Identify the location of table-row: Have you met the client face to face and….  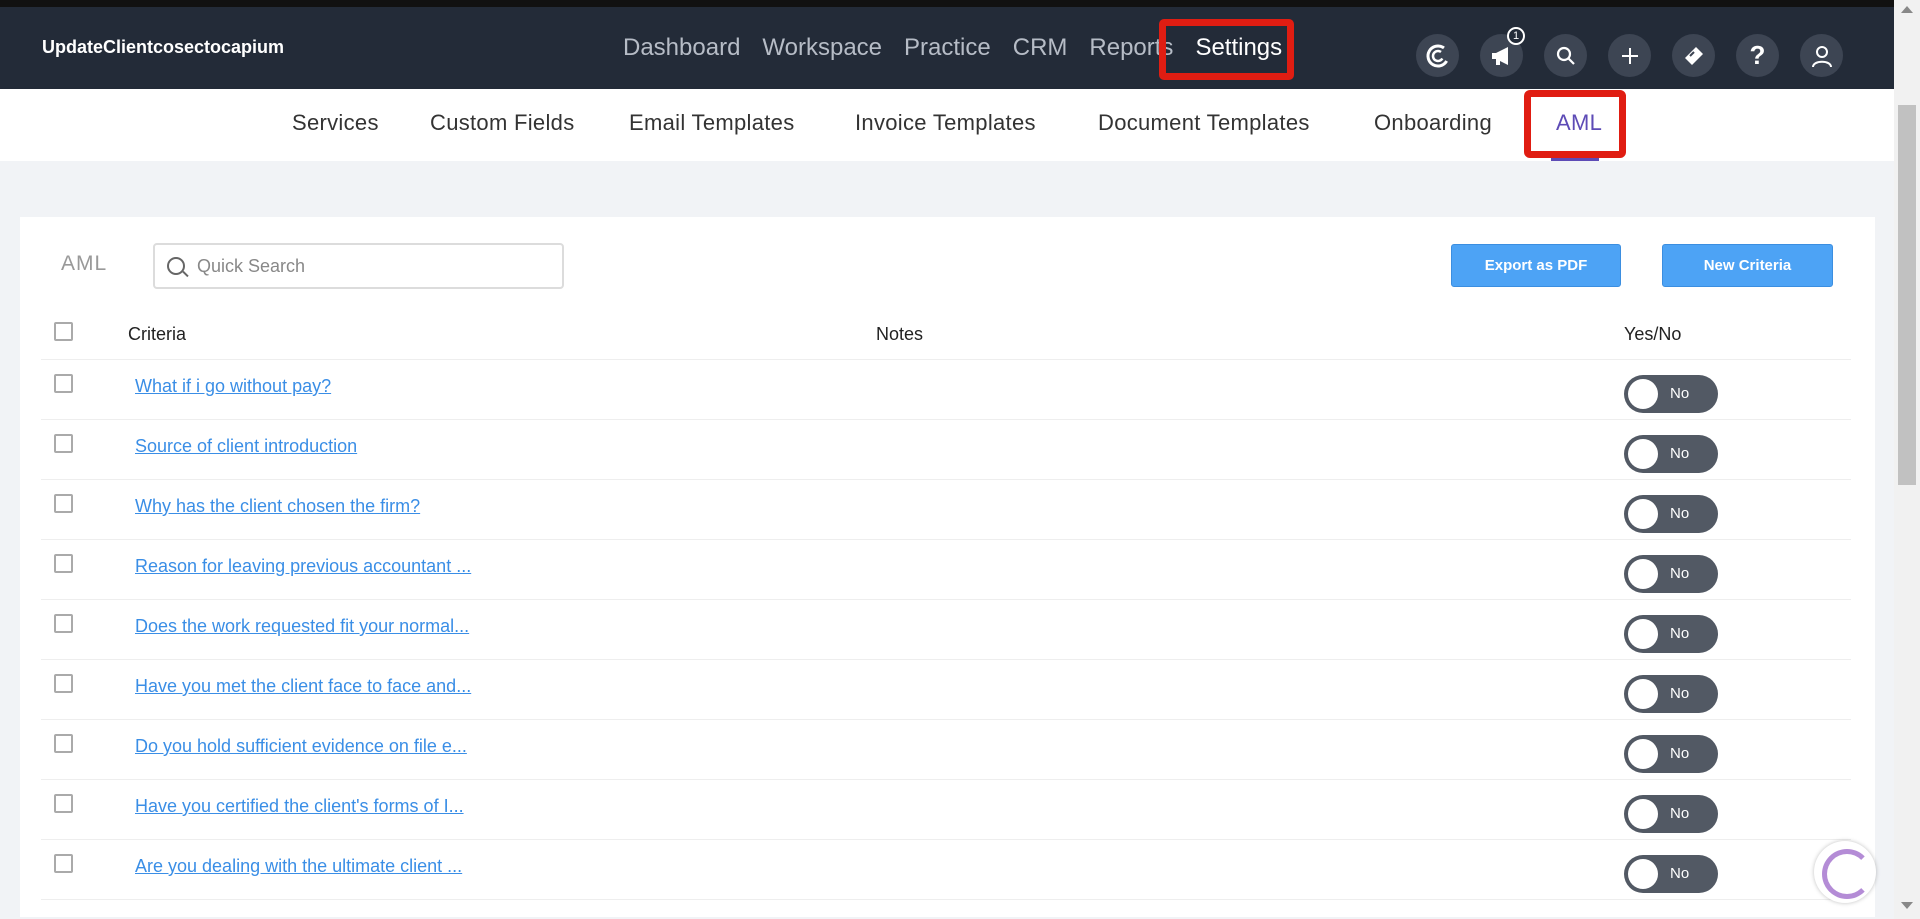
(946, 690).